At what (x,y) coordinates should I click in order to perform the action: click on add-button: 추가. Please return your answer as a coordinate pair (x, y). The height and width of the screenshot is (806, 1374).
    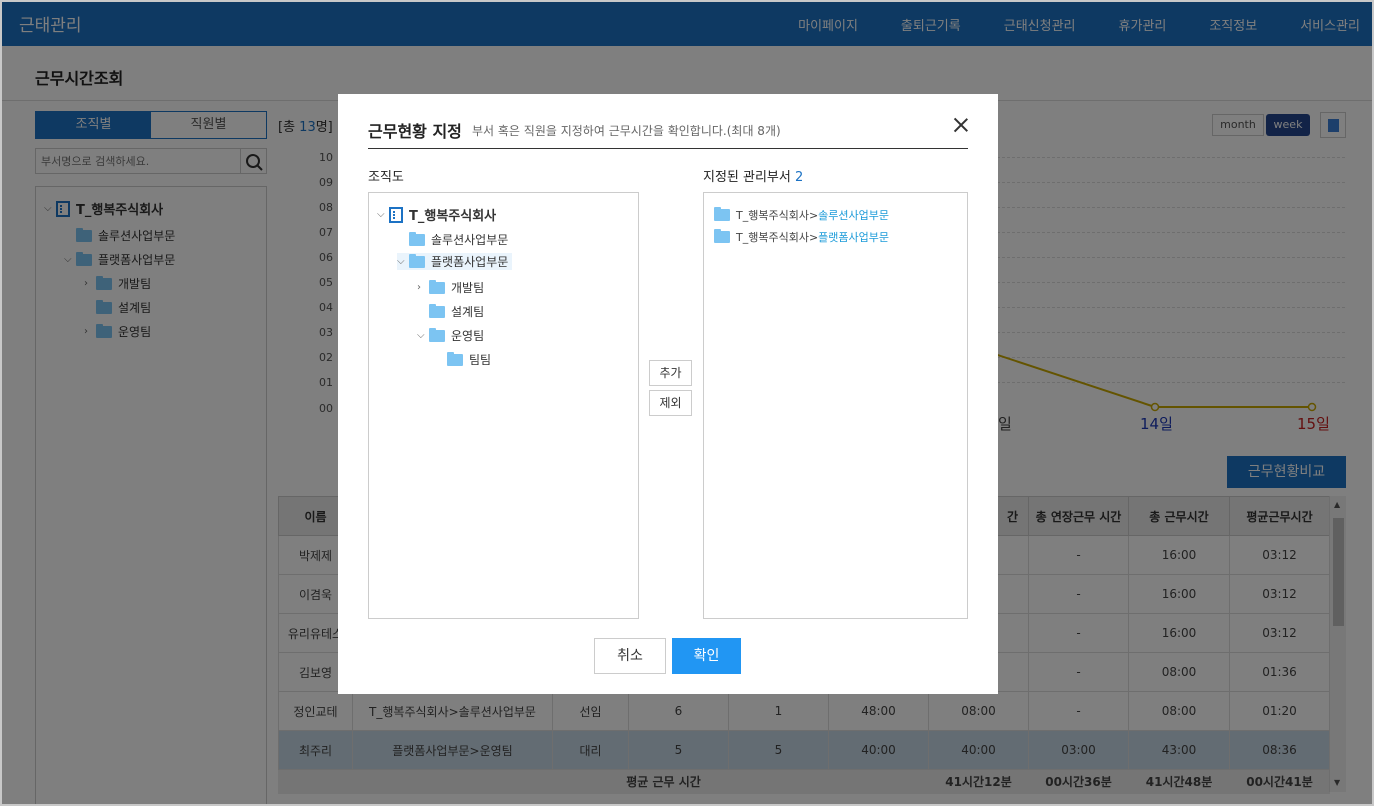
    Looking at the image, I should click on (670, 373).